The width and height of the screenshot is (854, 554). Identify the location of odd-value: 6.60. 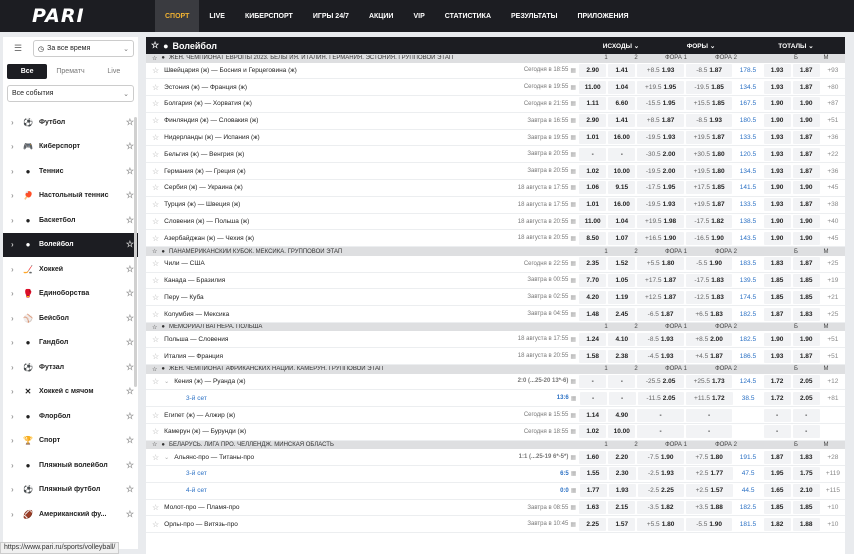
(622, 104).